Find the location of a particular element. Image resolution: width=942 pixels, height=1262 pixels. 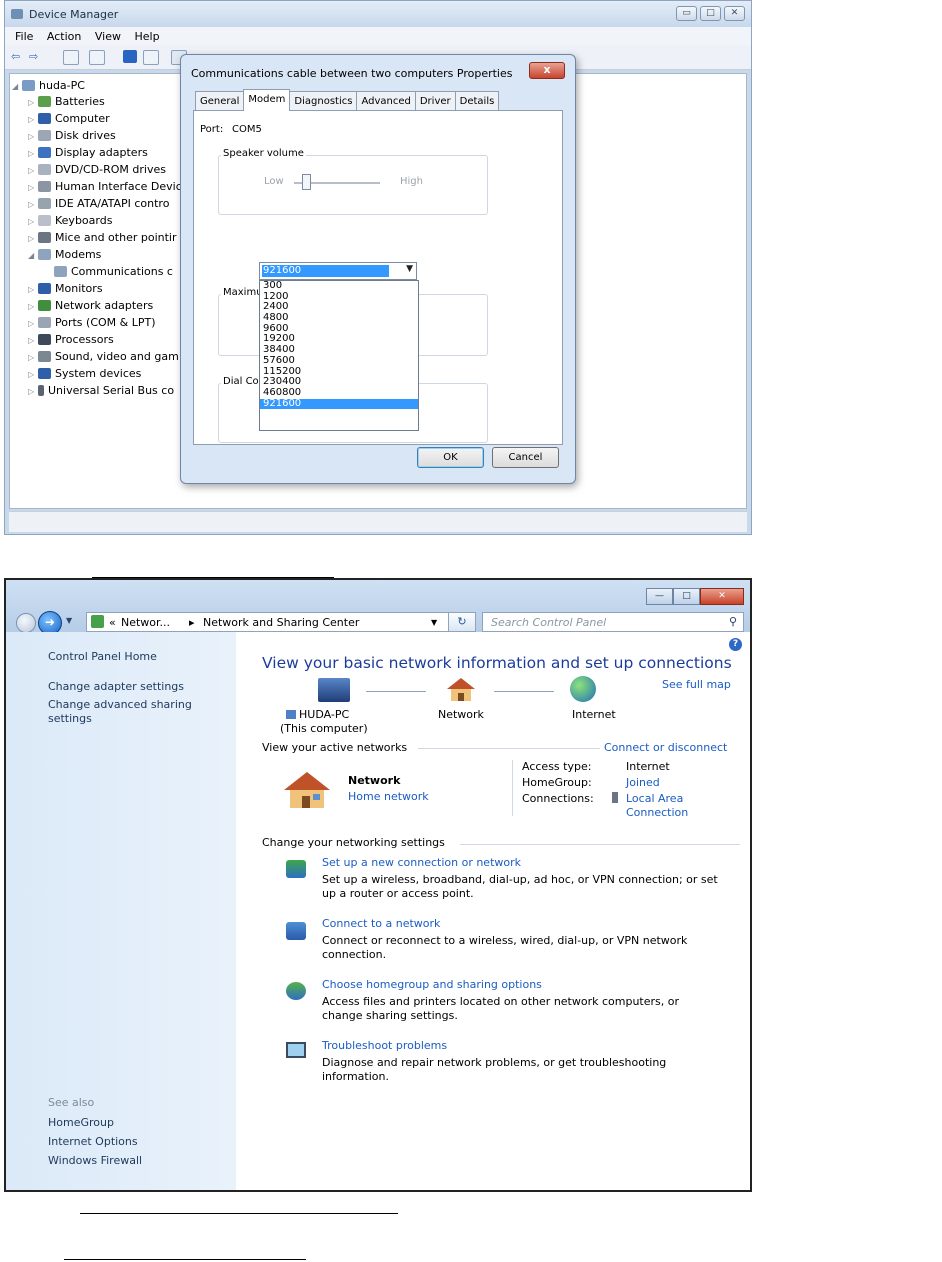

forward-arrow-icon: ⇨ is located at coordinates (36, 56).